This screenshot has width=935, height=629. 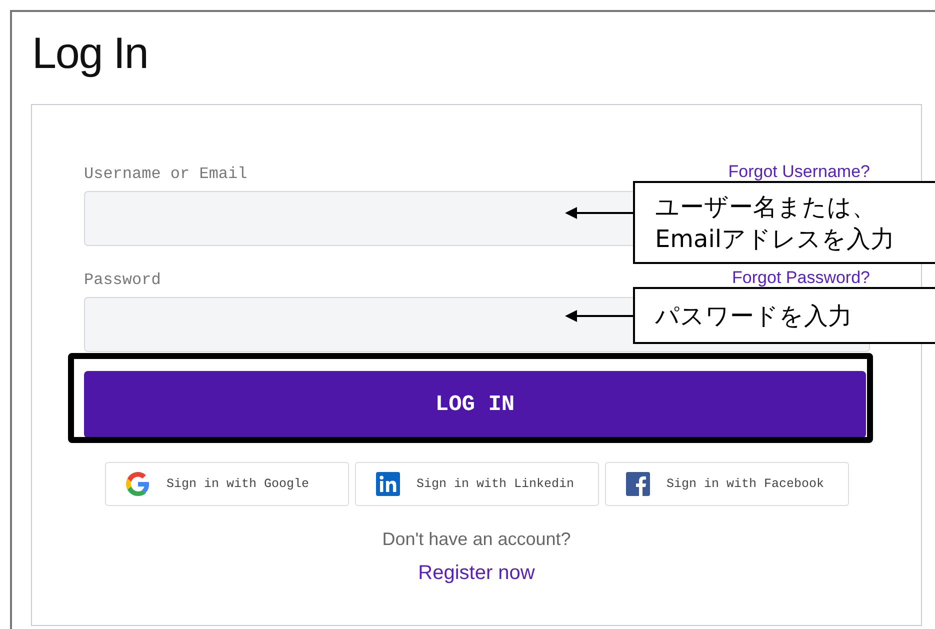 I want to click on forgot-link: Forgot Username?, so click(x=799, y=172).